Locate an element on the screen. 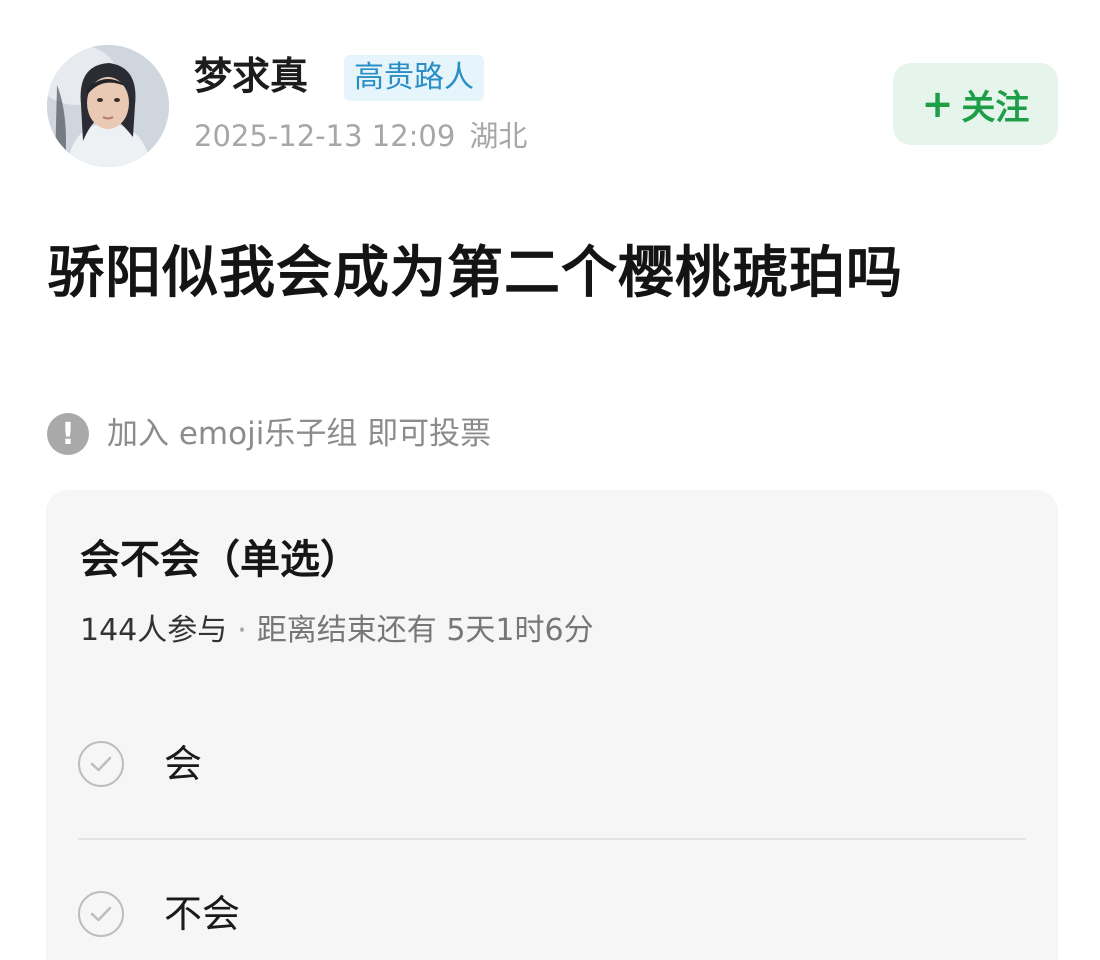  plus-icon: + is located at coordinates (937, 104).